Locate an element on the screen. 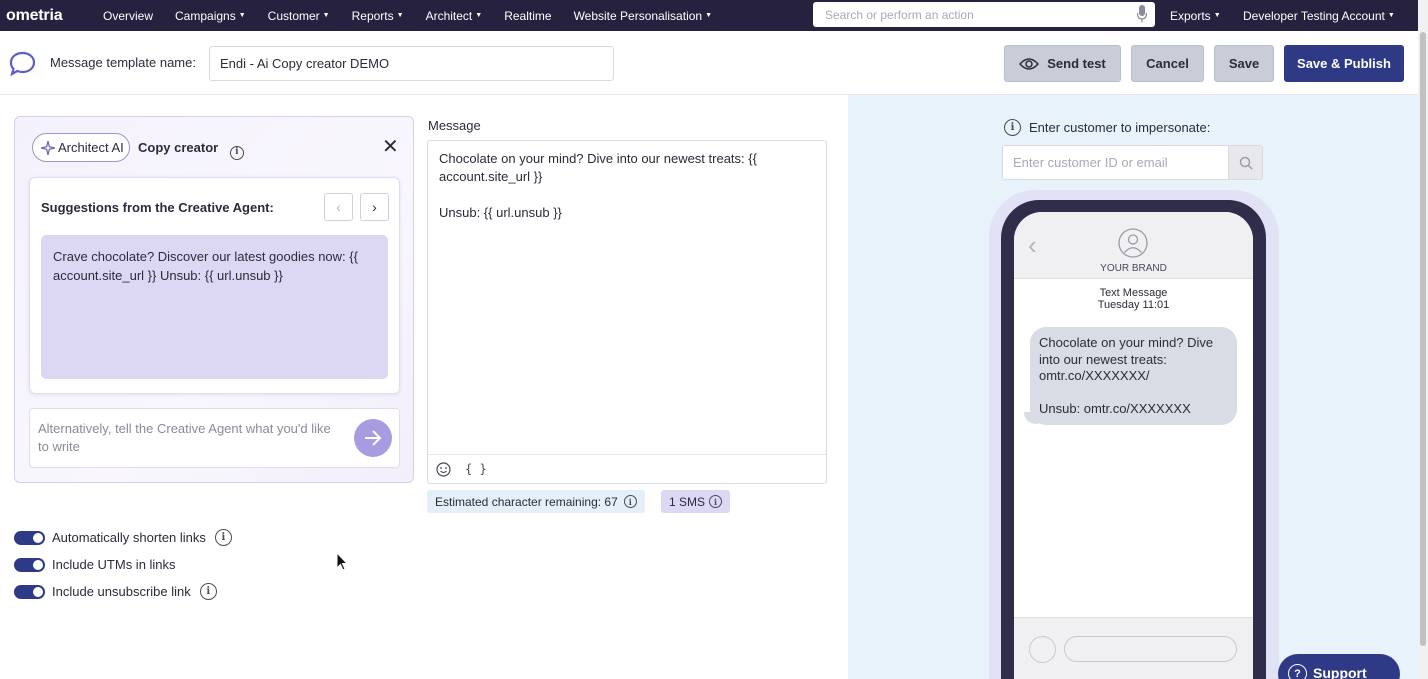  characters-remaining-text: Estimated character remaining: 67 is located at coordinates (526, 501).